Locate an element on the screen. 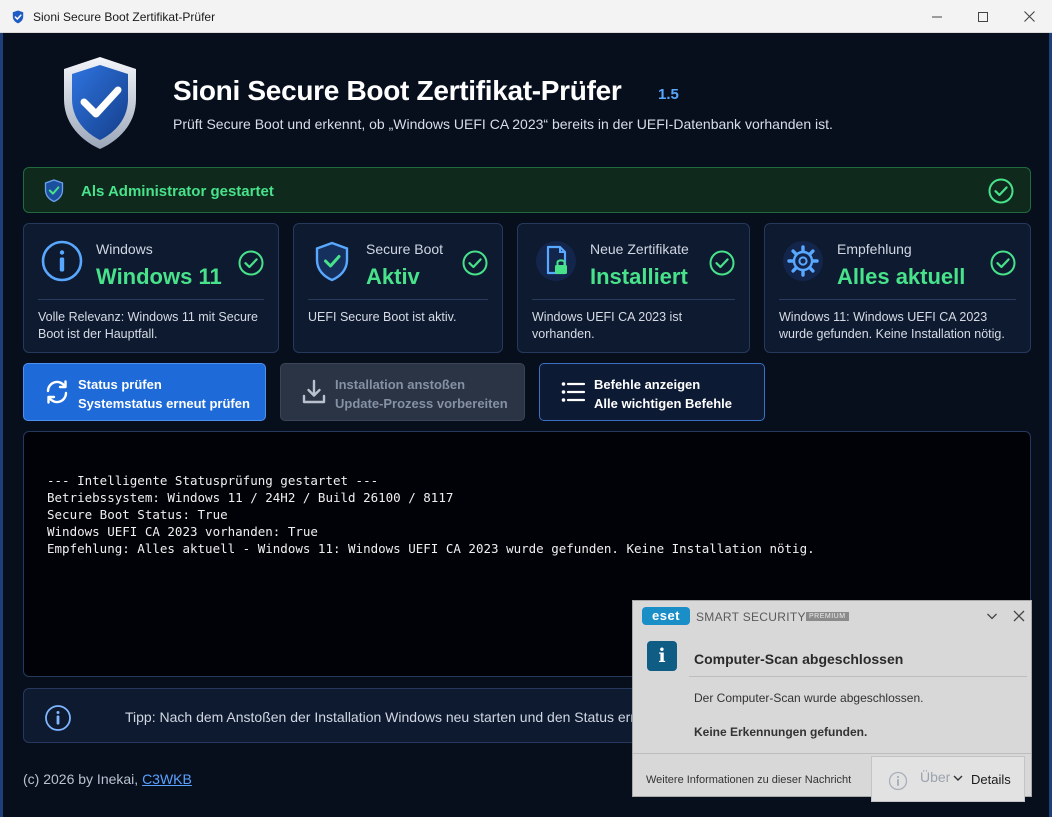  download-icon is located at coordinates (314, 391).